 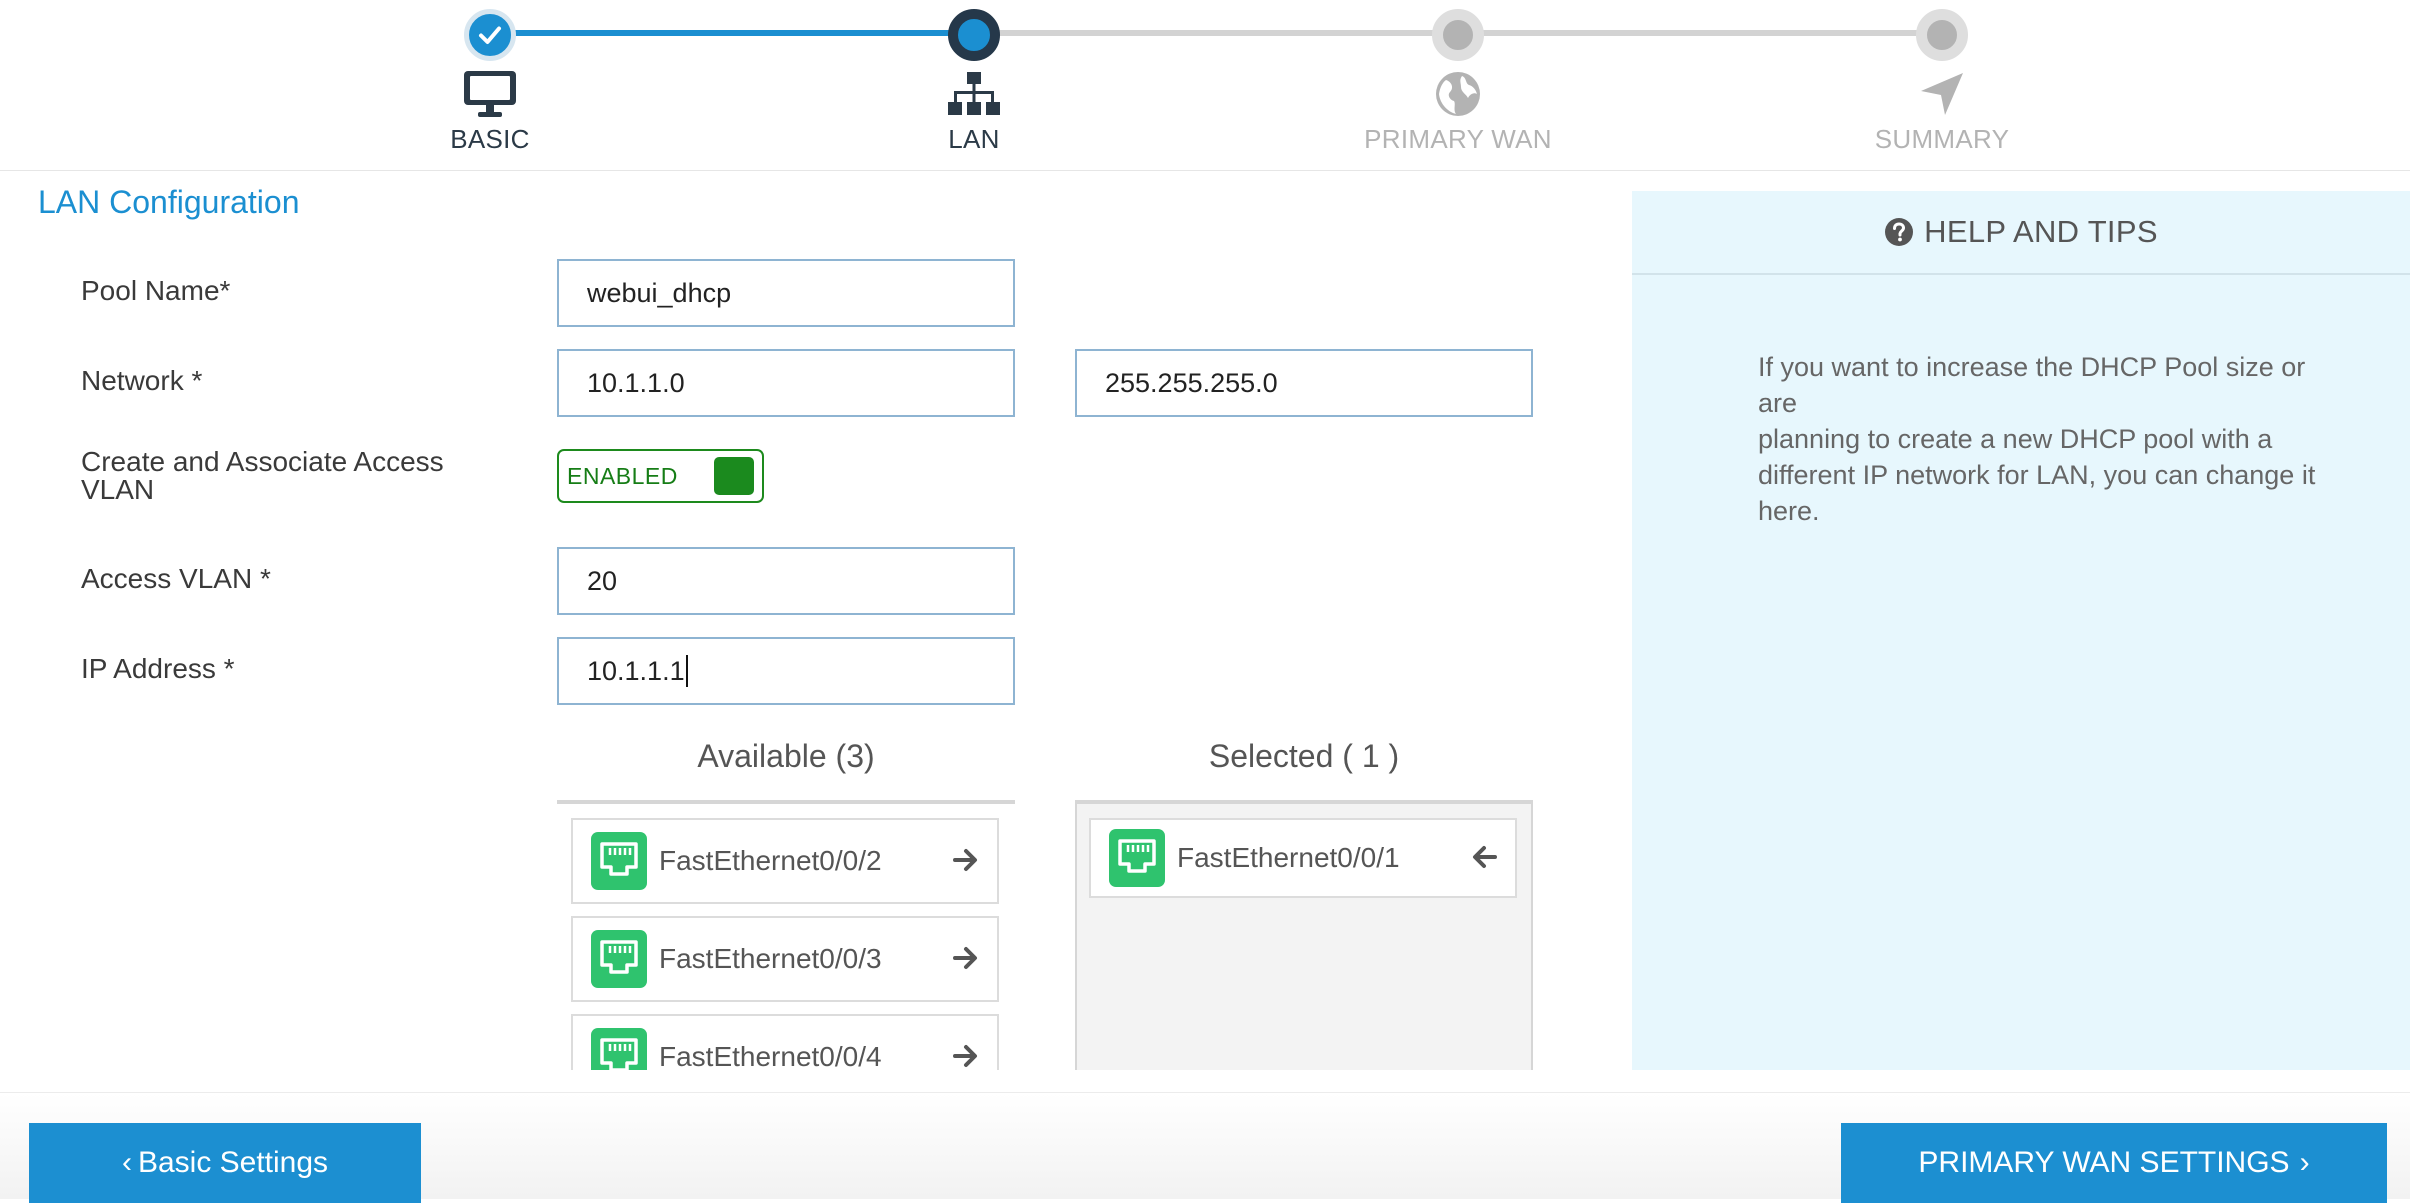 I want to click on pool-name-input: webui_dhcp, so click(x=786, y=293).